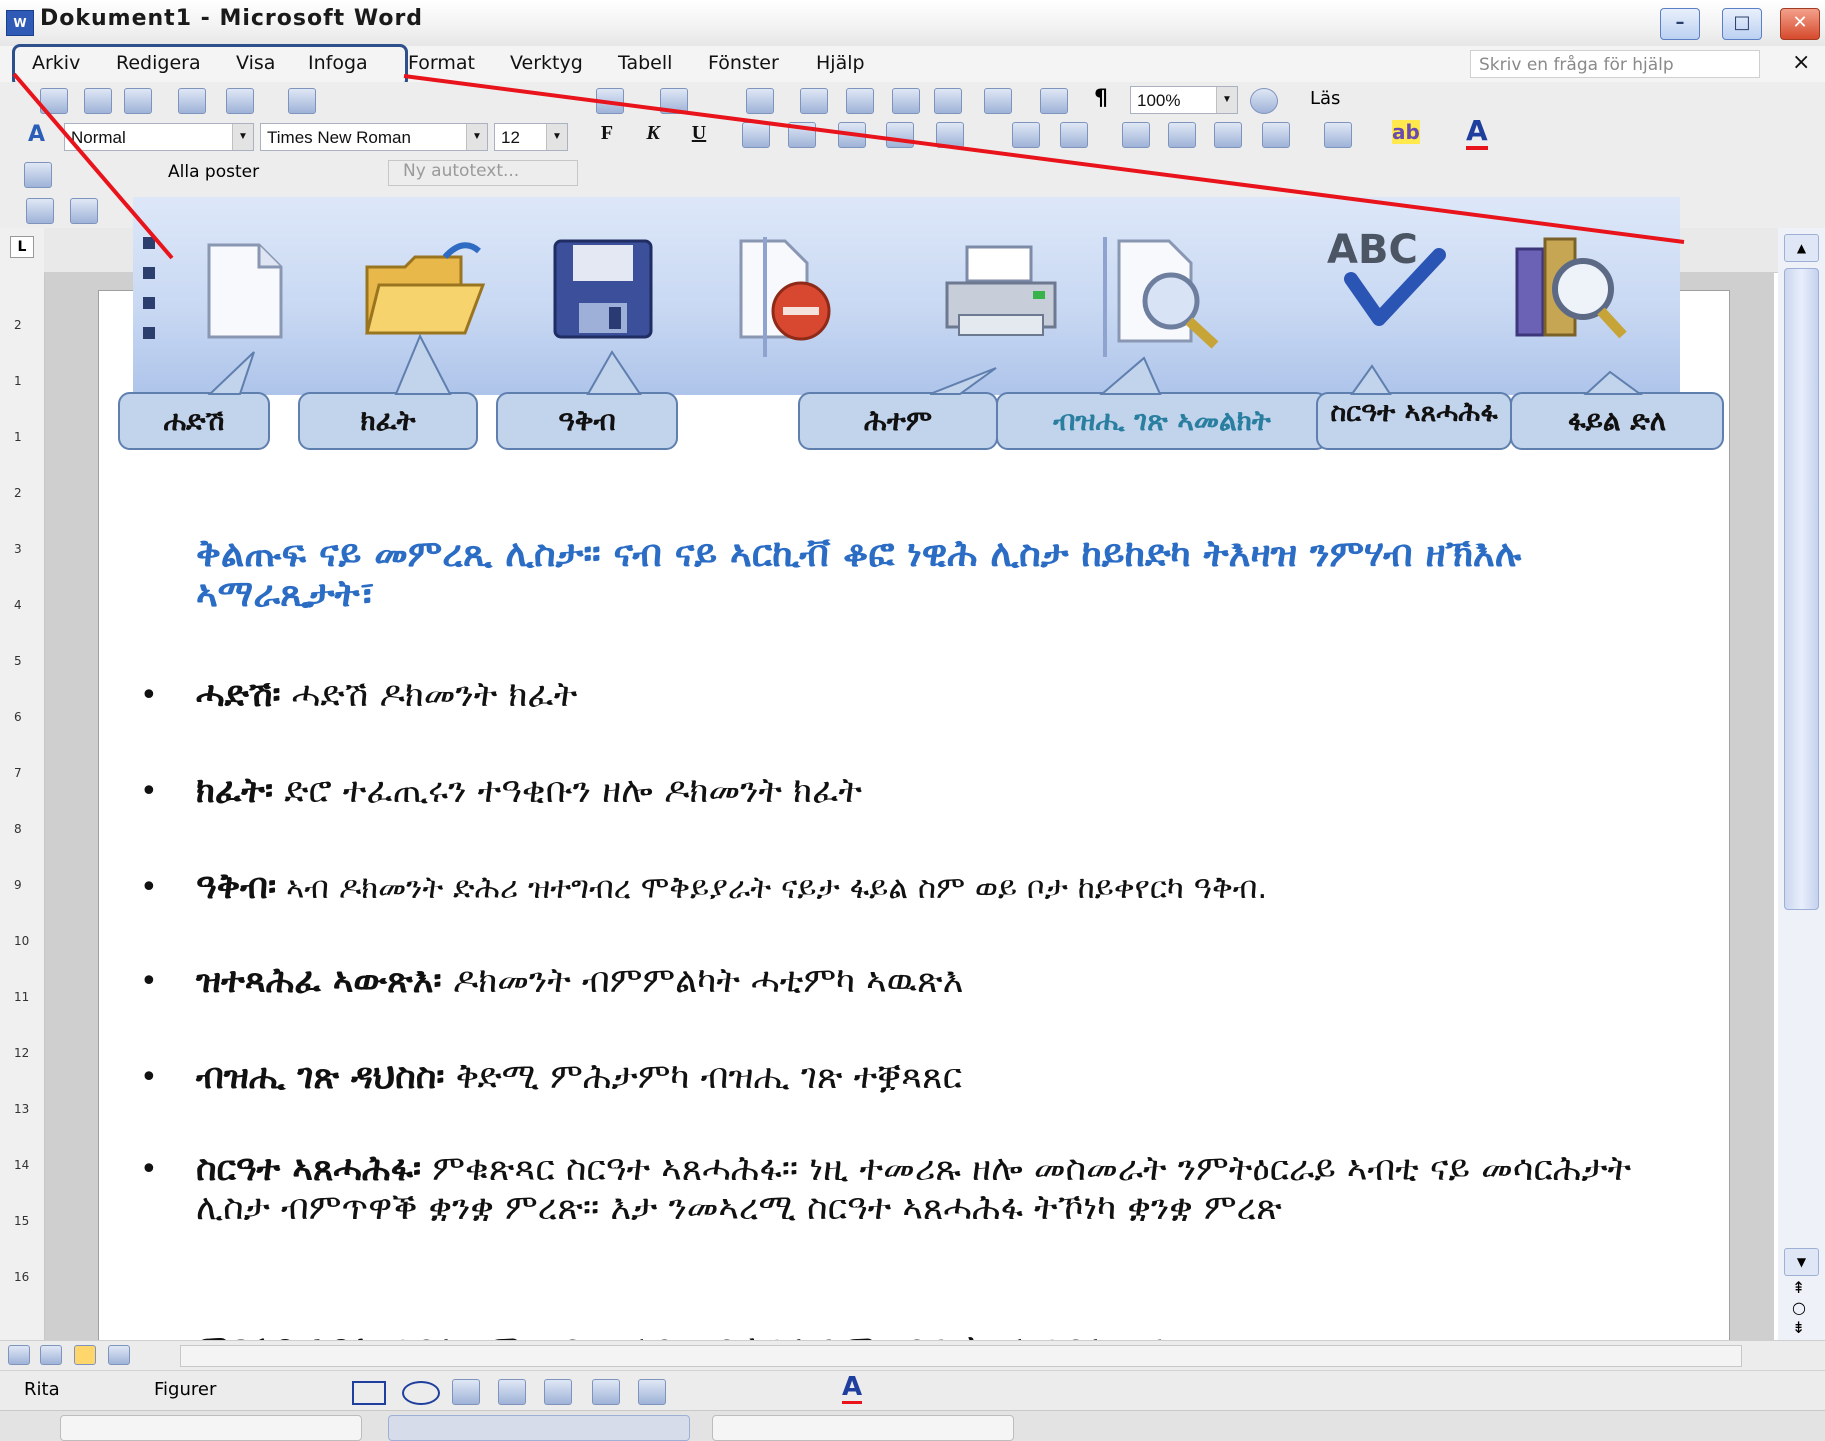 The height and width of the screenshot is (1441, 1825). What do you see at coordinates (852, 1388) in the screenshot?
I see `draw-font-color-icon: A` at bounding box center [852, 1388].